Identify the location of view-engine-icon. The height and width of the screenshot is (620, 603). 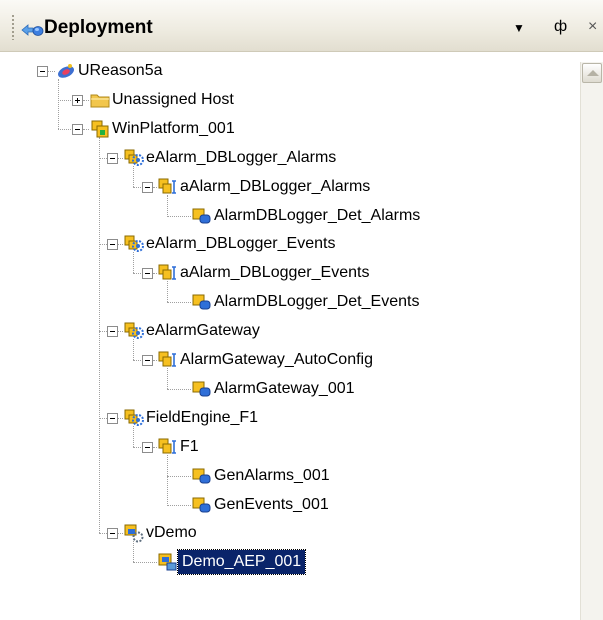
(134, 533).